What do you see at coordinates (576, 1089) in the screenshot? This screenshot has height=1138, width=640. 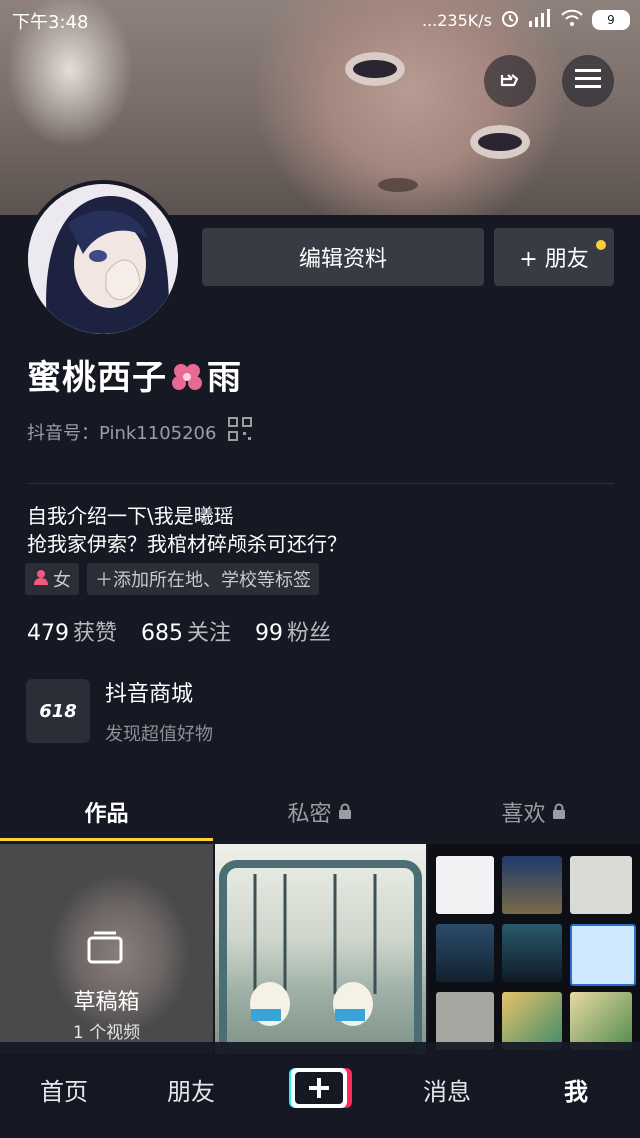 I see `nav-me: 我` at bounding box center [576, 1089].